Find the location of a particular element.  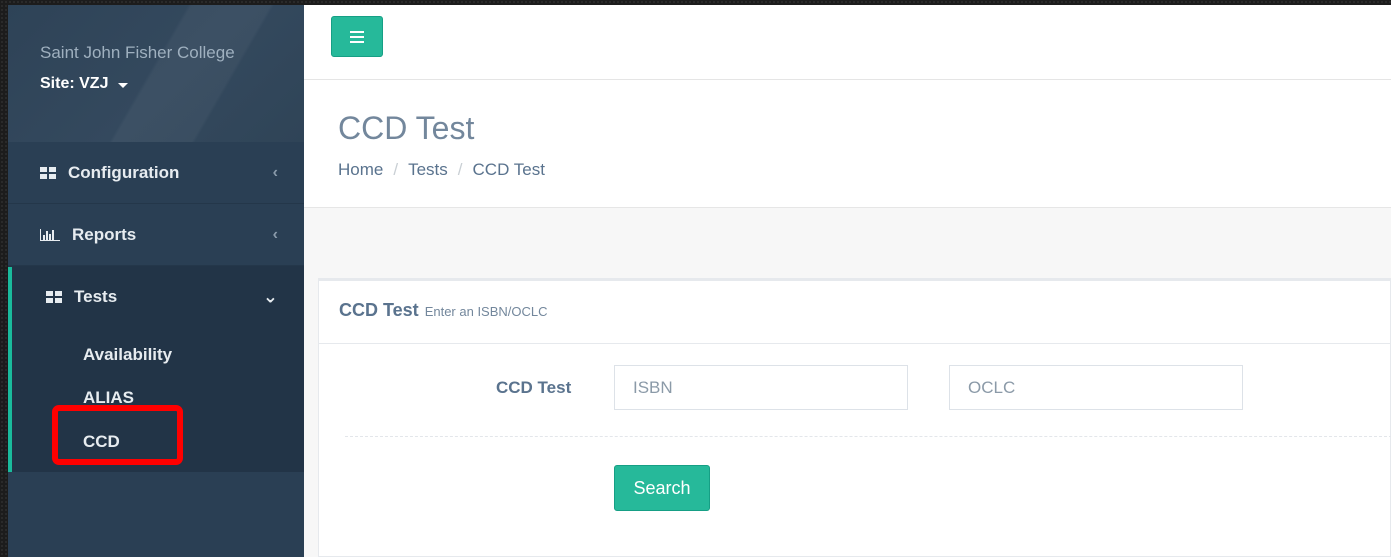

top-nav is located at coordinates (847, 42).